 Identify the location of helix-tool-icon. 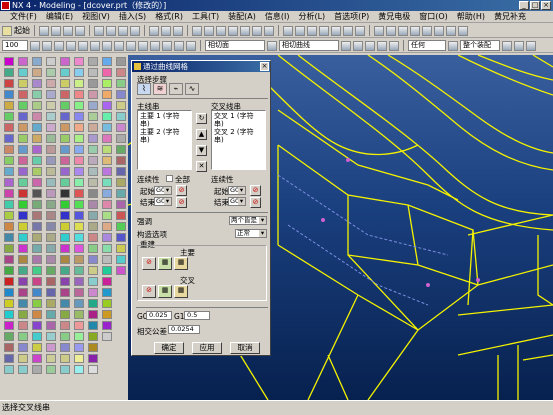
(9, 171).